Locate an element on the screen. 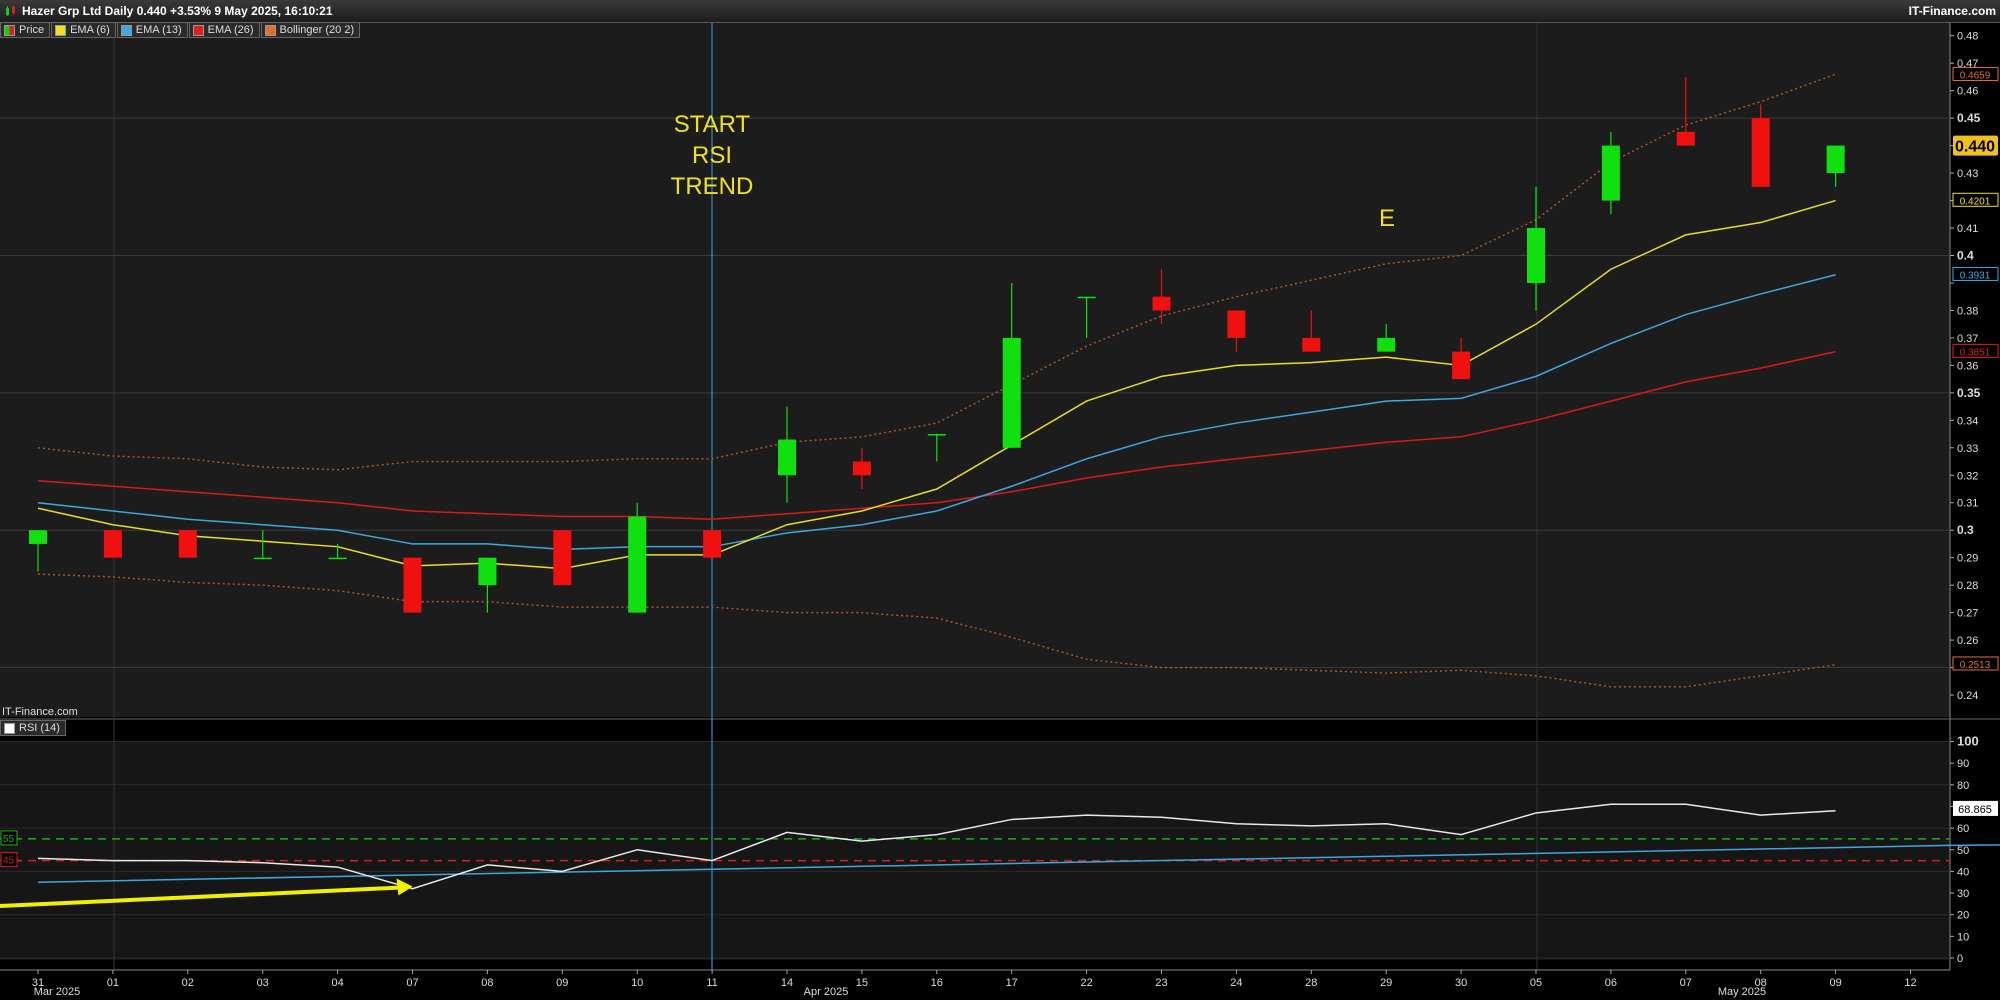  x-tick-label: 12 is located at coordinates (1910, 983).